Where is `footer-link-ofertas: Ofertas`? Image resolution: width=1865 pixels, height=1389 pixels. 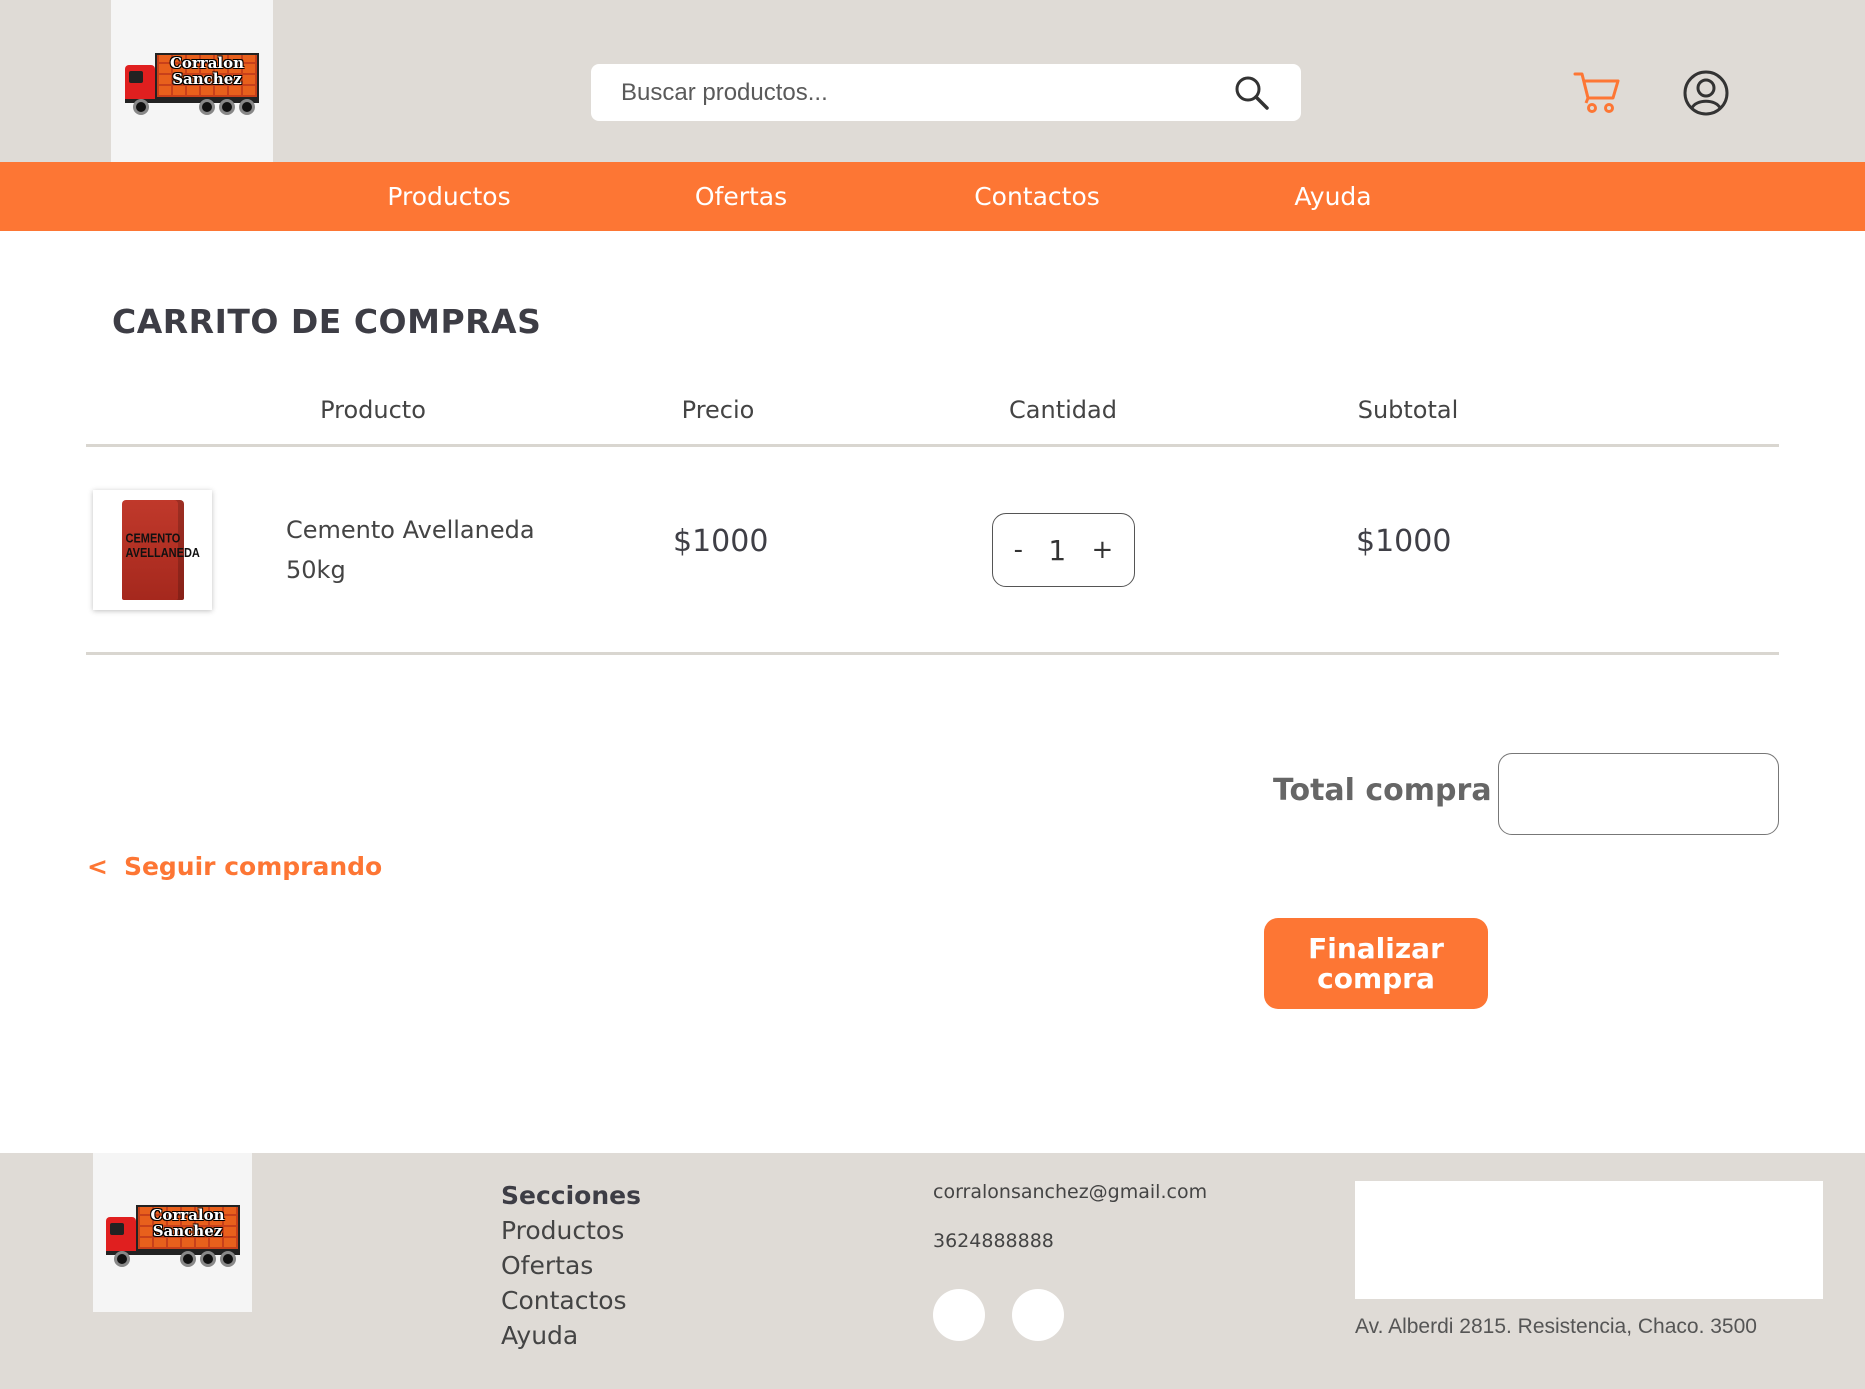
footer-link-ofertas: Ofertas is located at coordinates (547, 1265).